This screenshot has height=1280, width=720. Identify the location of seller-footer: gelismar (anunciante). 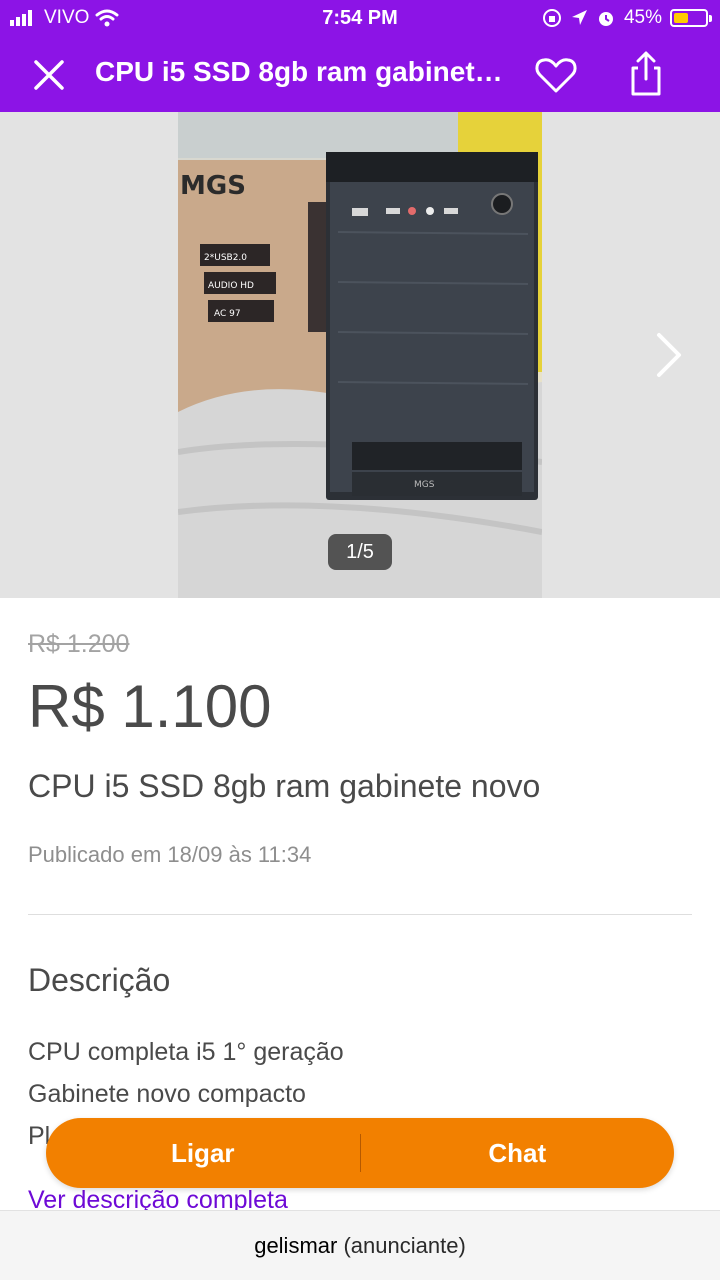
(360, 1245).